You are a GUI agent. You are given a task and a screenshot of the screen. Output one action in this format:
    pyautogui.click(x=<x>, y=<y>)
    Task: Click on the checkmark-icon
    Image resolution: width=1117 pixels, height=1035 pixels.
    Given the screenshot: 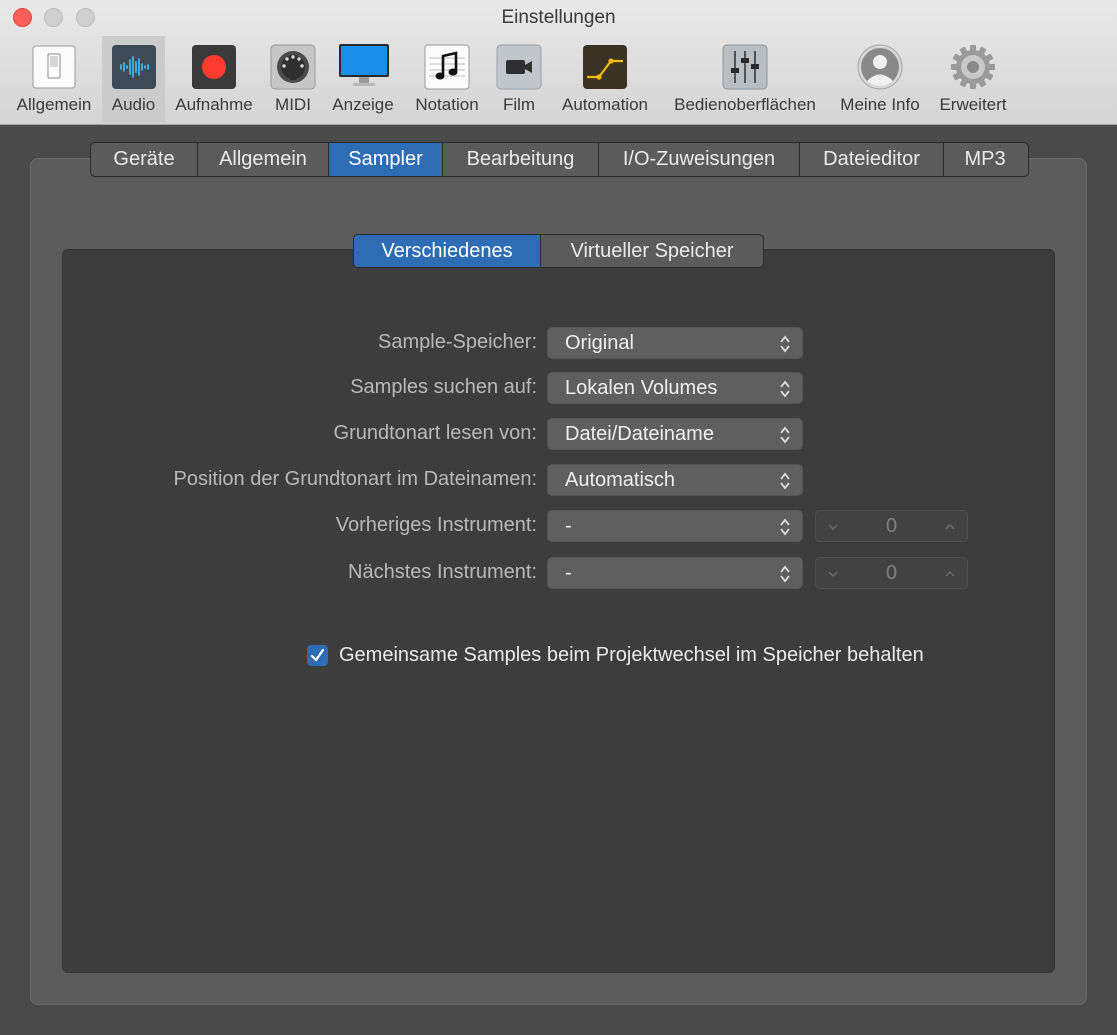 What is the action you would take?
    pyautogui.click(x=317, y=655)
    